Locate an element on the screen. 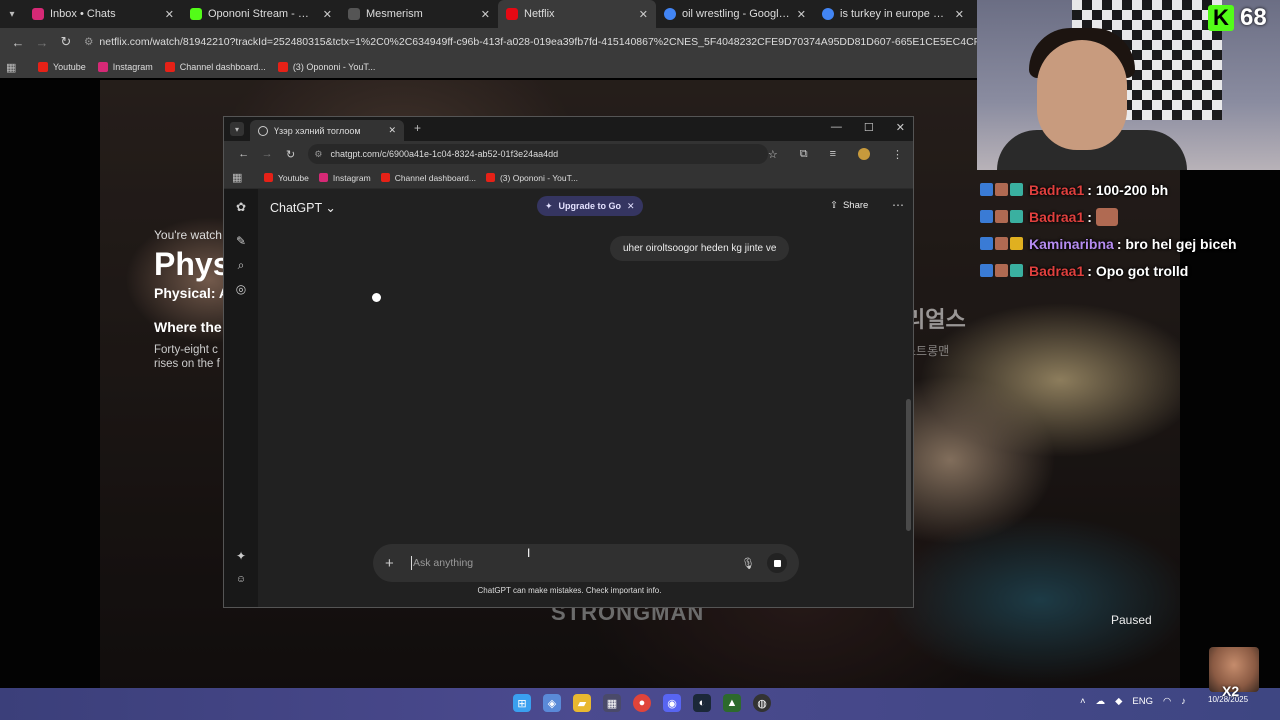 The width and height of the screenshot is (1280, 720). prompt-input: Ask anything is located at coordinates (576, 563).